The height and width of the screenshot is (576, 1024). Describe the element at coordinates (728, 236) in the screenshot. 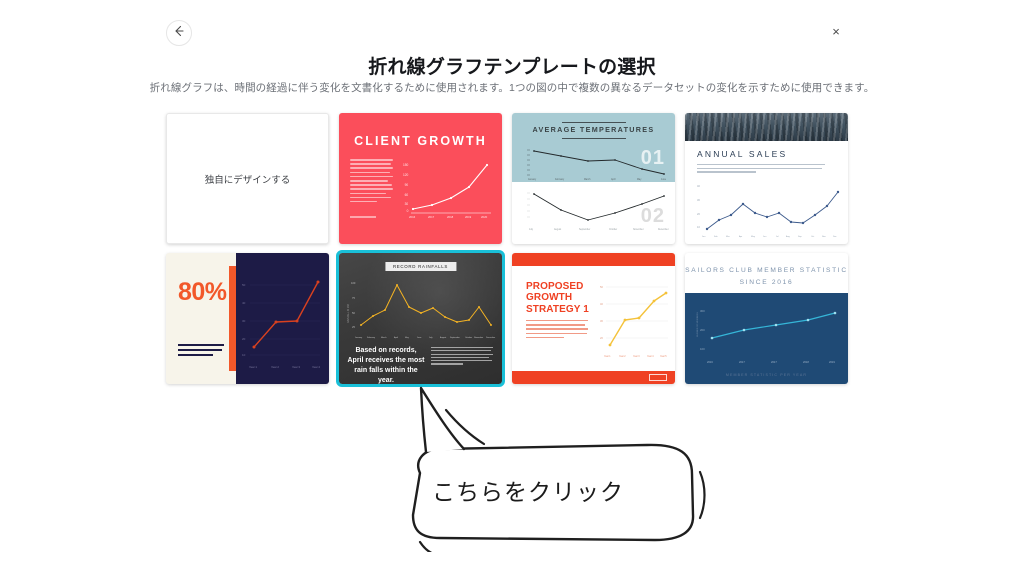

I see `svg-text: Mar` at that location.